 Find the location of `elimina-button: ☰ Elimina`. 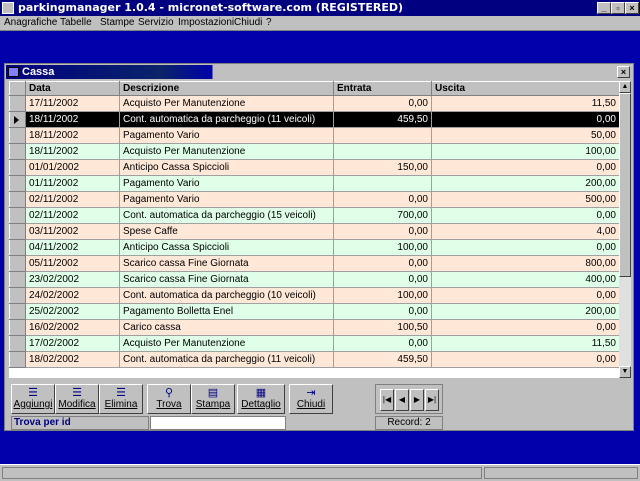

elimina-button: ☰ Elimina is located at coordinates (121, 399).